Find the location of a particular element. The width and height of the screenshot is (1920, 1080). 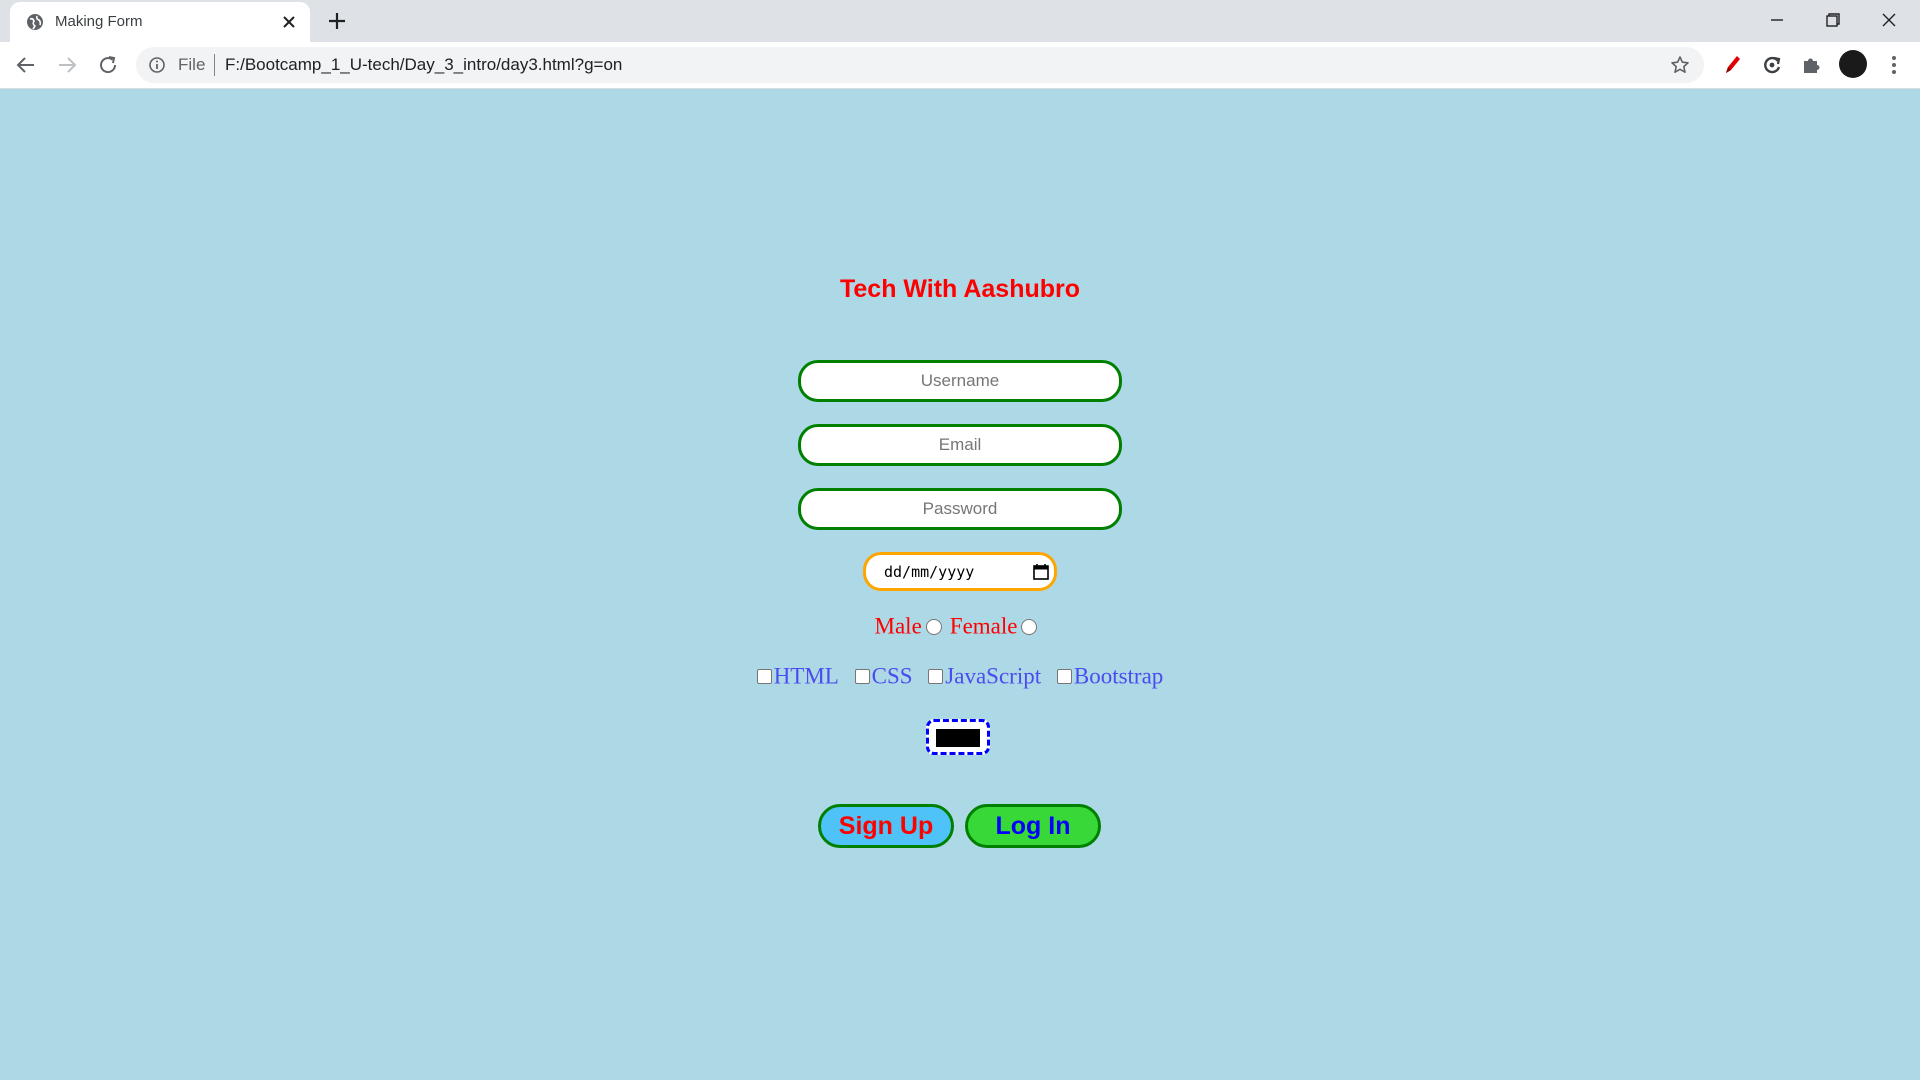

tab-making-form: Making Form is located at coordinates (160, 22).